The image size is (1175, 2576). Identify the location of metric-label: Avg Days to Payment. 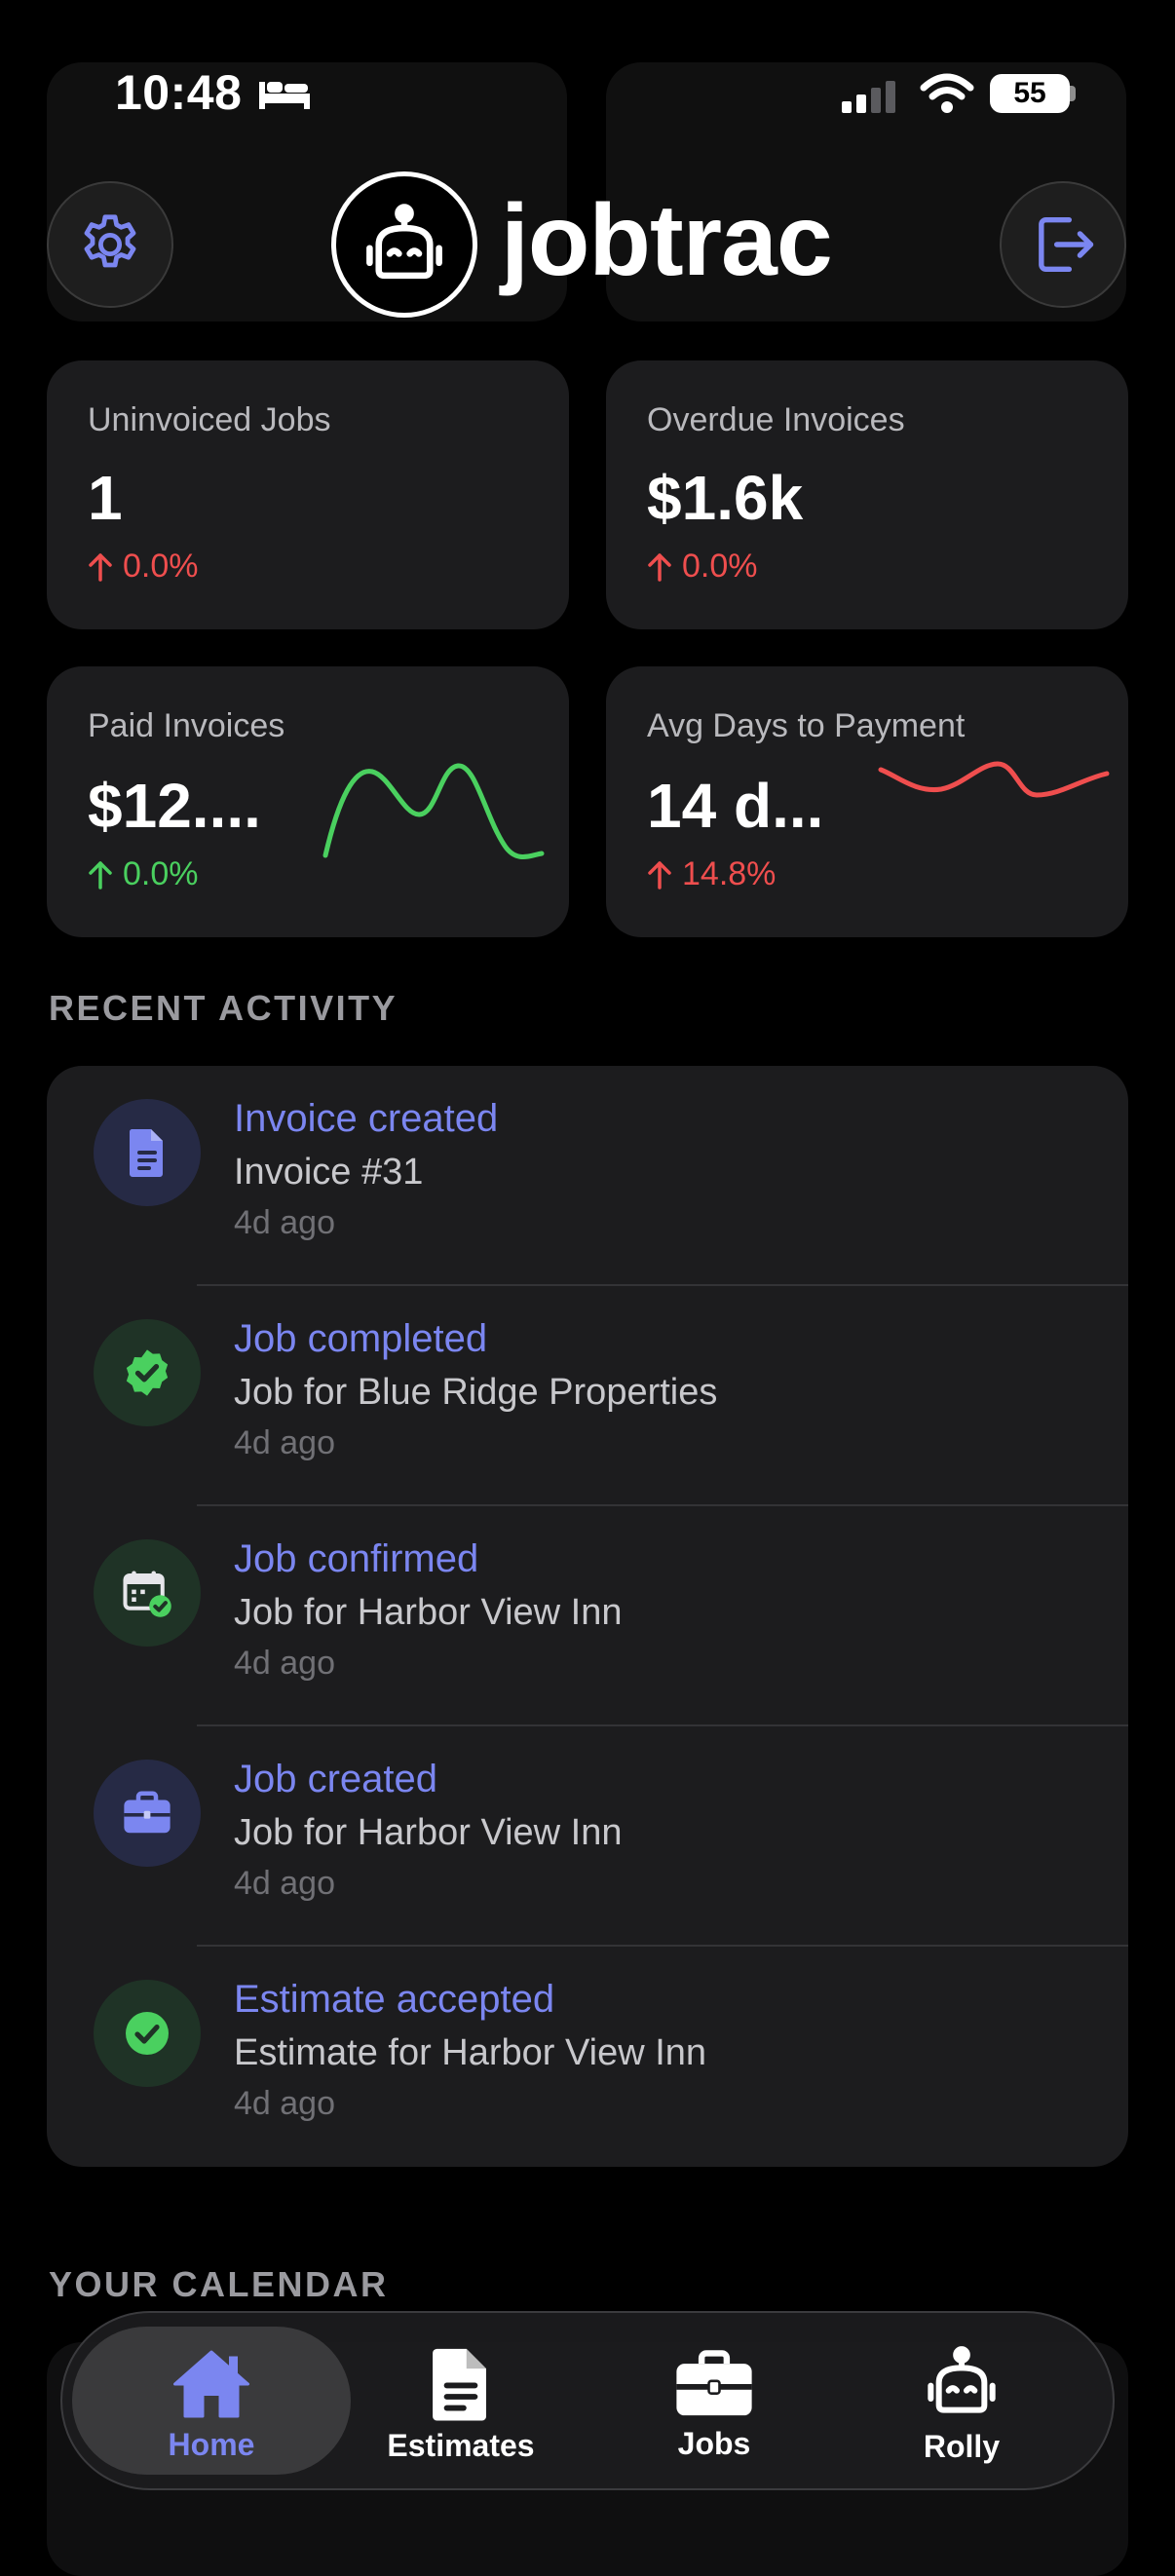
(806, 725).